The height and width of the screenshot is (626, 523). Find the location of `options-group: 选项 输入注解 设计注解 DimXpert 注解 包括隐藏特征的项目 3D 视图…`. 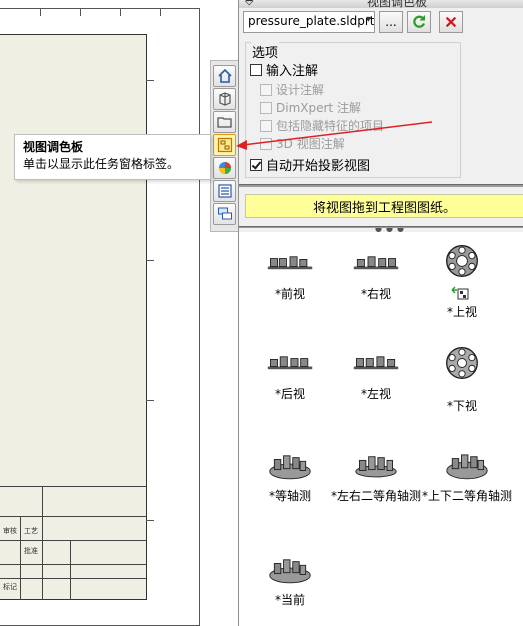

options-group: 选项 输入注解 设计注解 DimXpert 注解 包括隐藏特征的项目 3D 视图… is located at coordinates (353, 110).